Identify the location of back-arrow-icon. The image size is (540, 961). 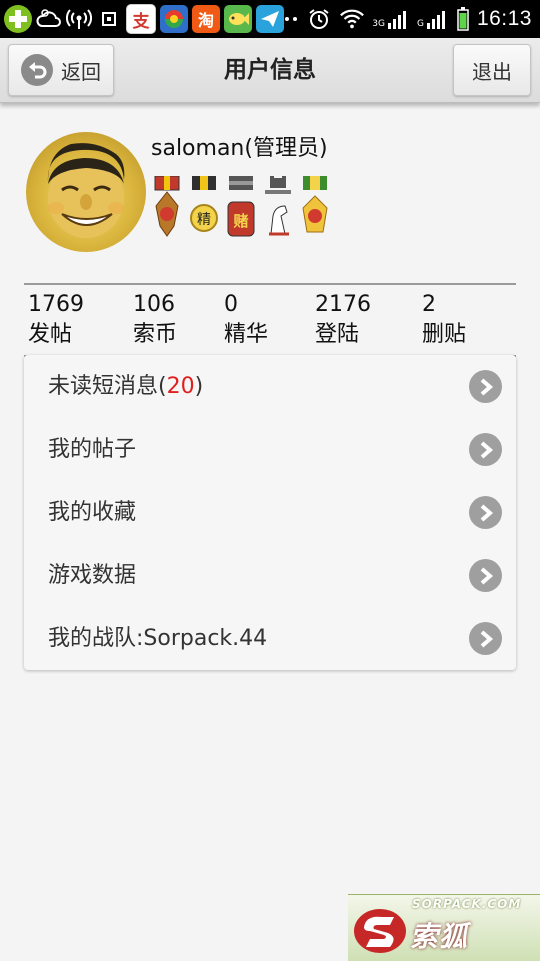
(37, 70).